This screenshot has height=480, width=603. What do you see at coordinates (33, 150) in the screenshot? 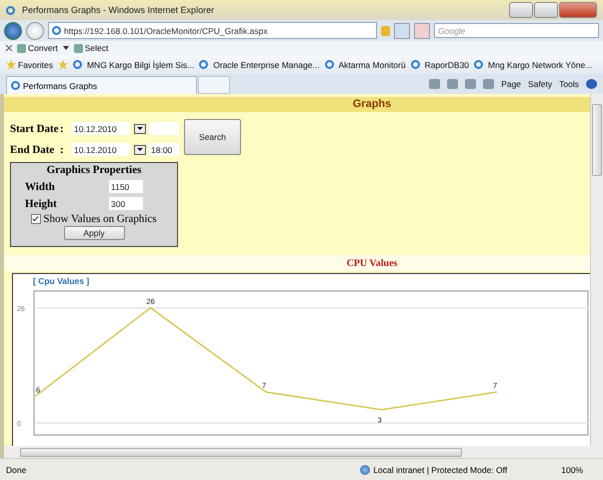
I see `field-label: End Date` at bounding box center [33, 150].